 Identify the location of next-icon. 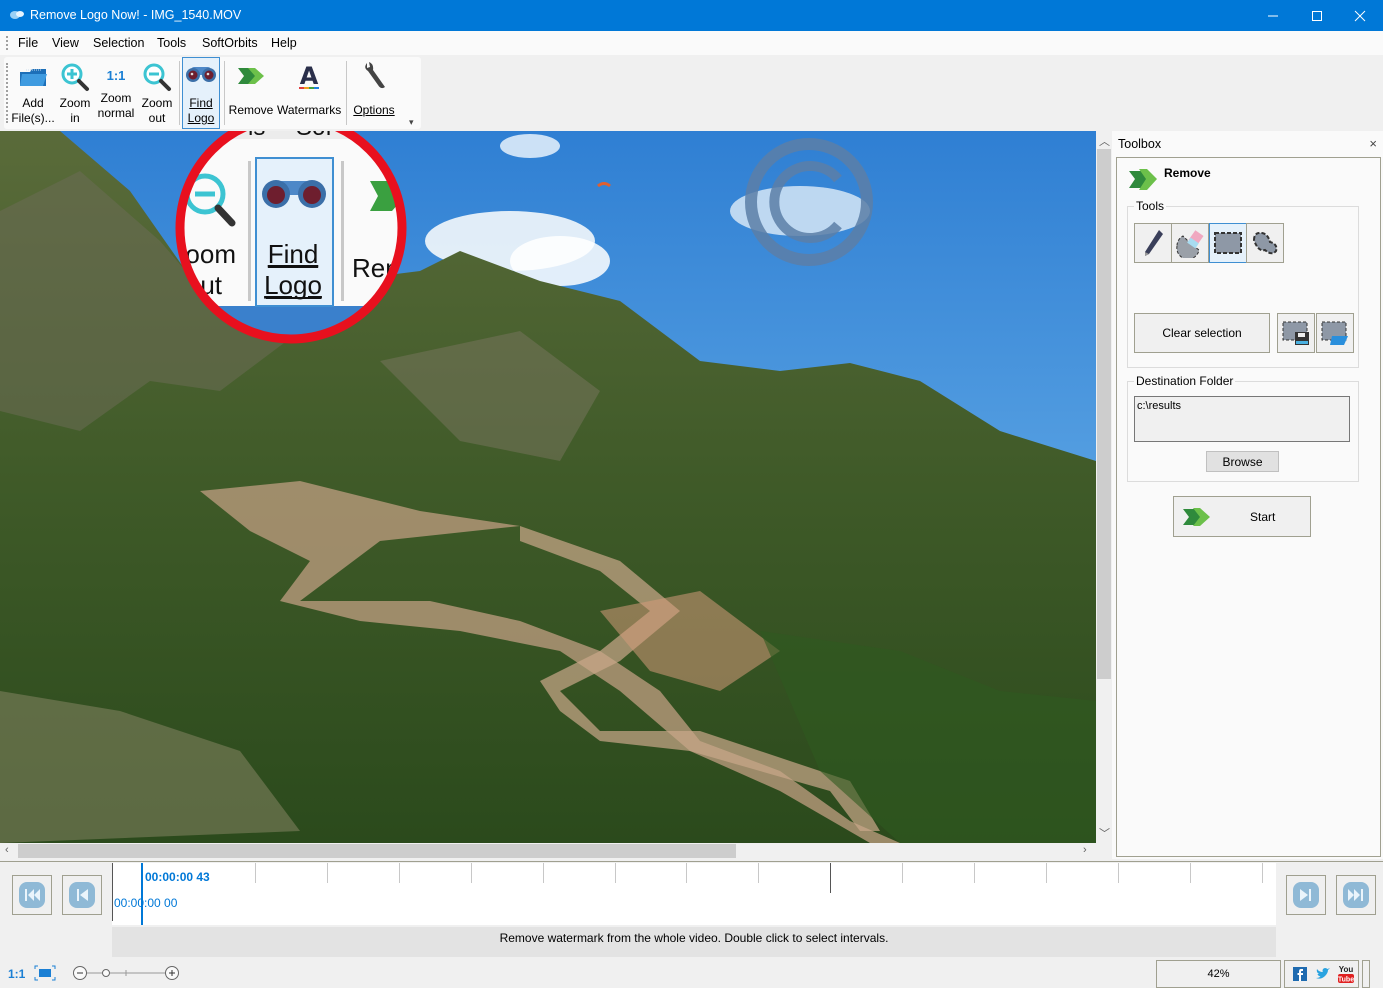
(1306, 895).